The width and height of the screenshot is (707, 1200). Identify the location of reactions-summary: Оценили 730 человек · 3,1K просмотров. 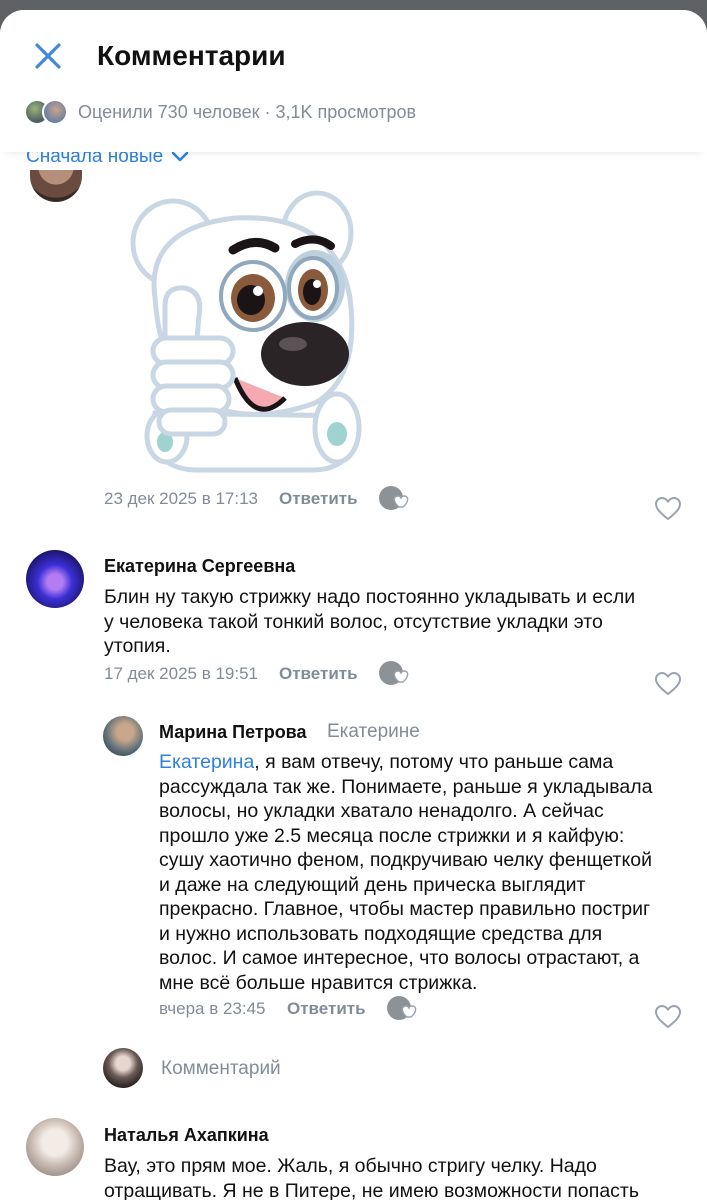
(220, 112).